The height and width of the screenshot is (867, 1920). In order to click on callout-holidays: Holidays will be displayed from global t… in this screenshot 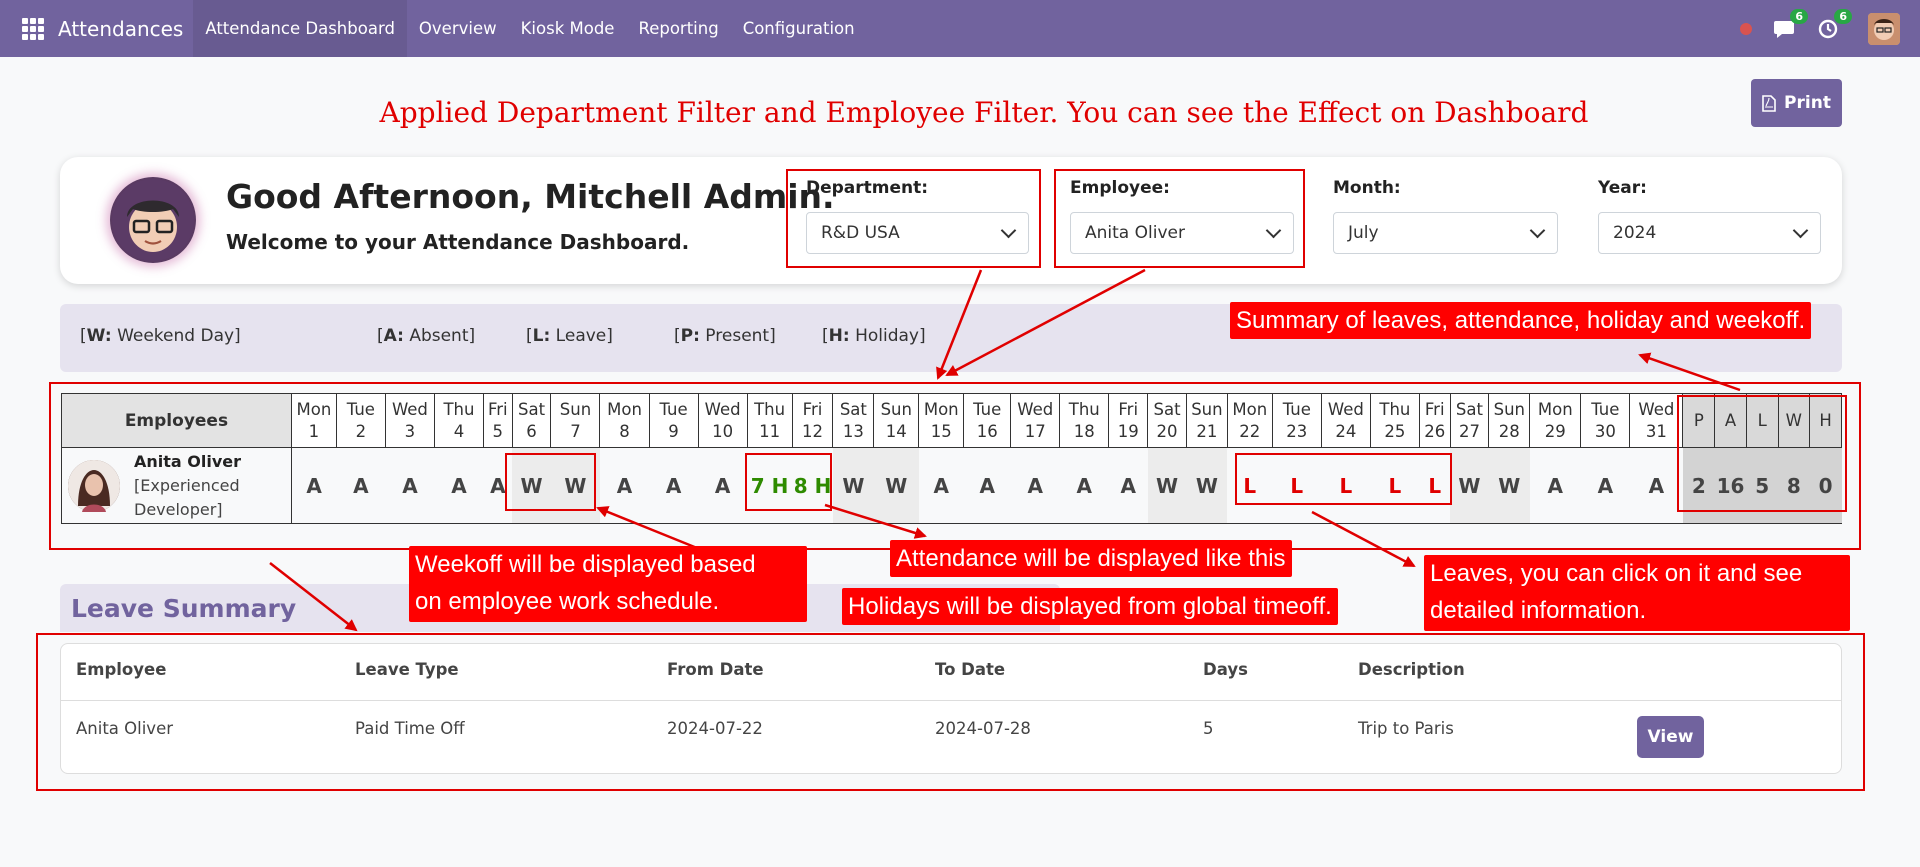, I will do `click(1090, 606)`.